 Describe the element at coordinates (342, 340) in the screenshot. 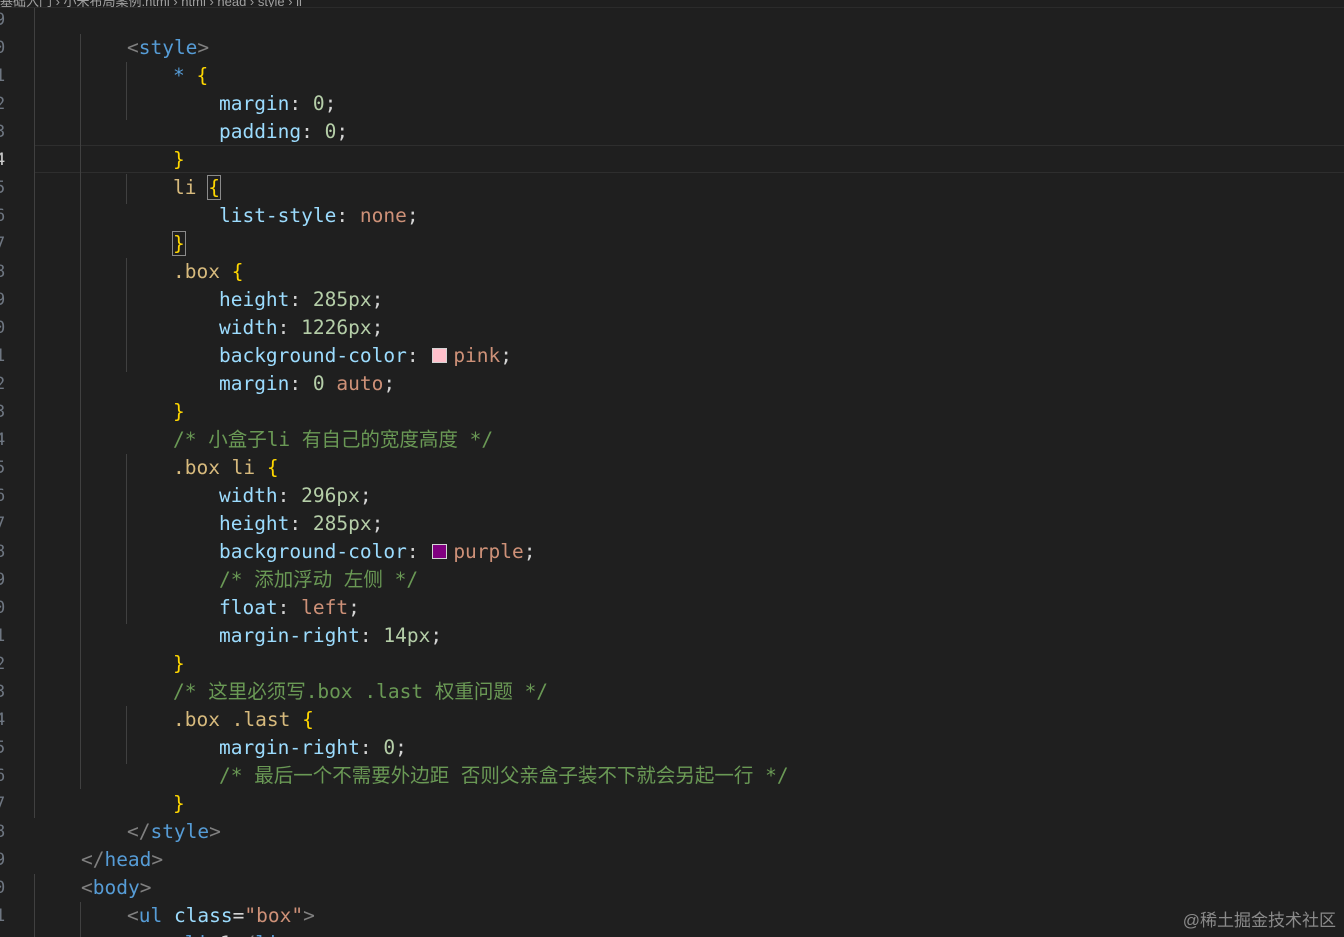

I see `code-line-declaration: background-color: pink;` at that location.